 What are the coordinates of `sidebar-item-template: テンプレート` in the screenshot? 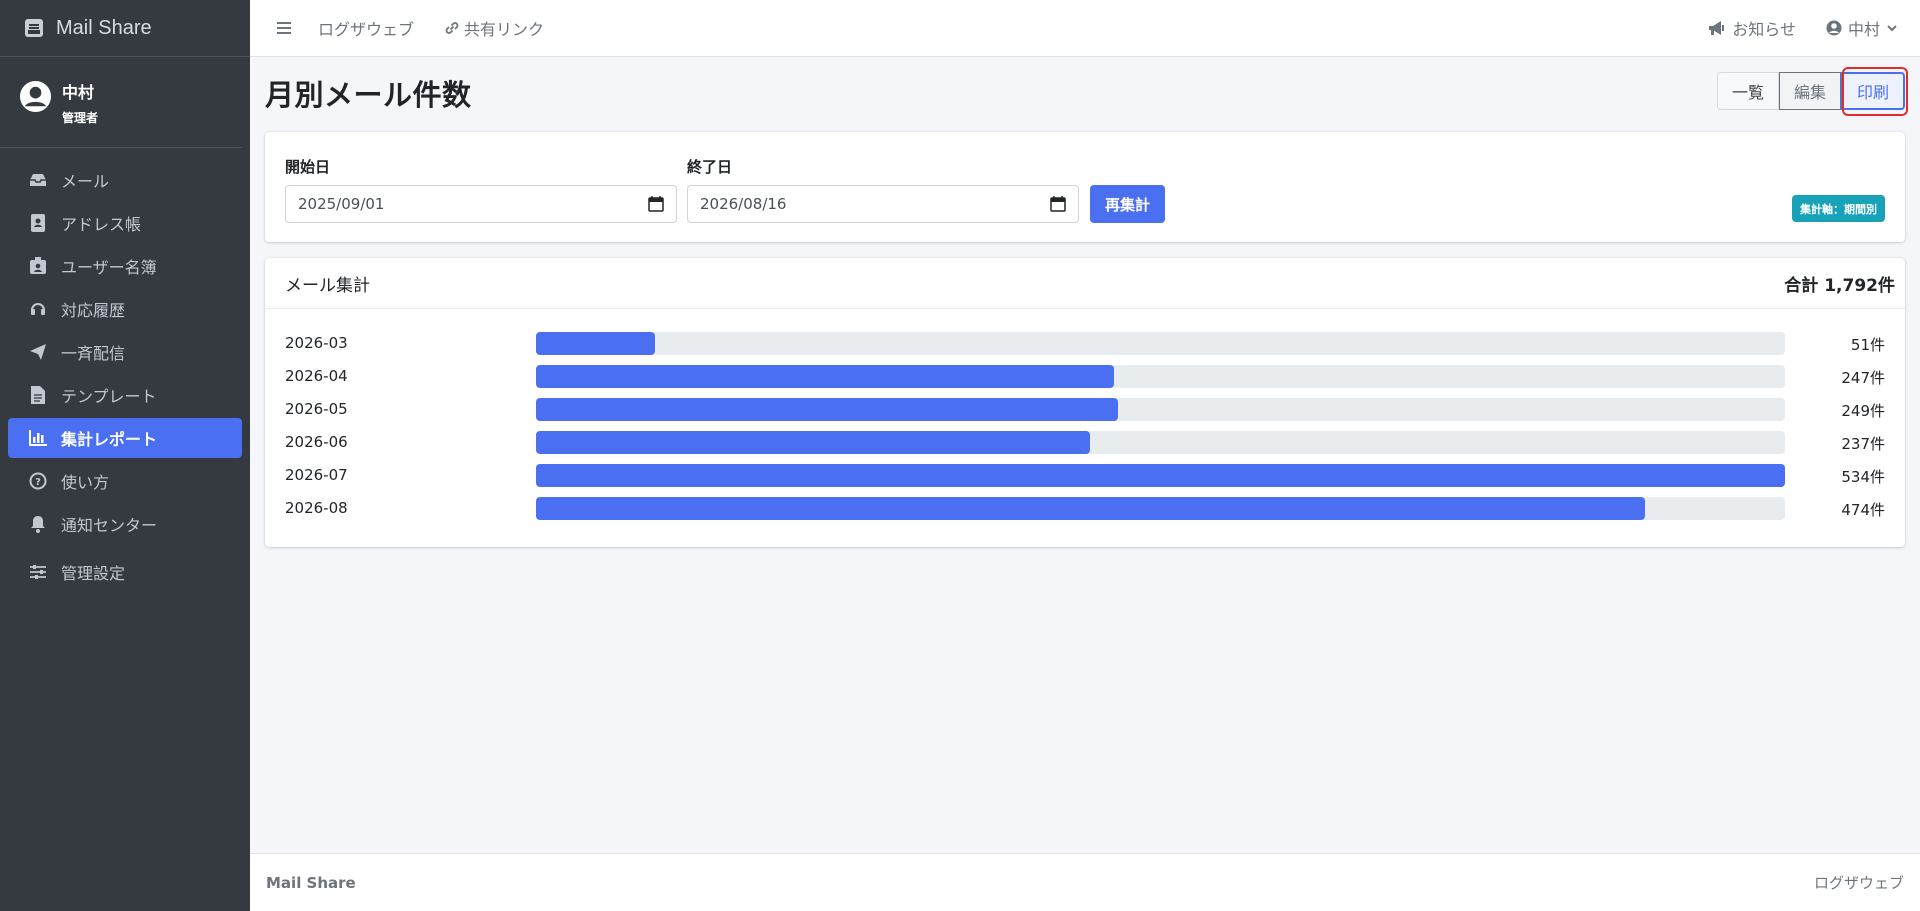 It's located at (125, 395).